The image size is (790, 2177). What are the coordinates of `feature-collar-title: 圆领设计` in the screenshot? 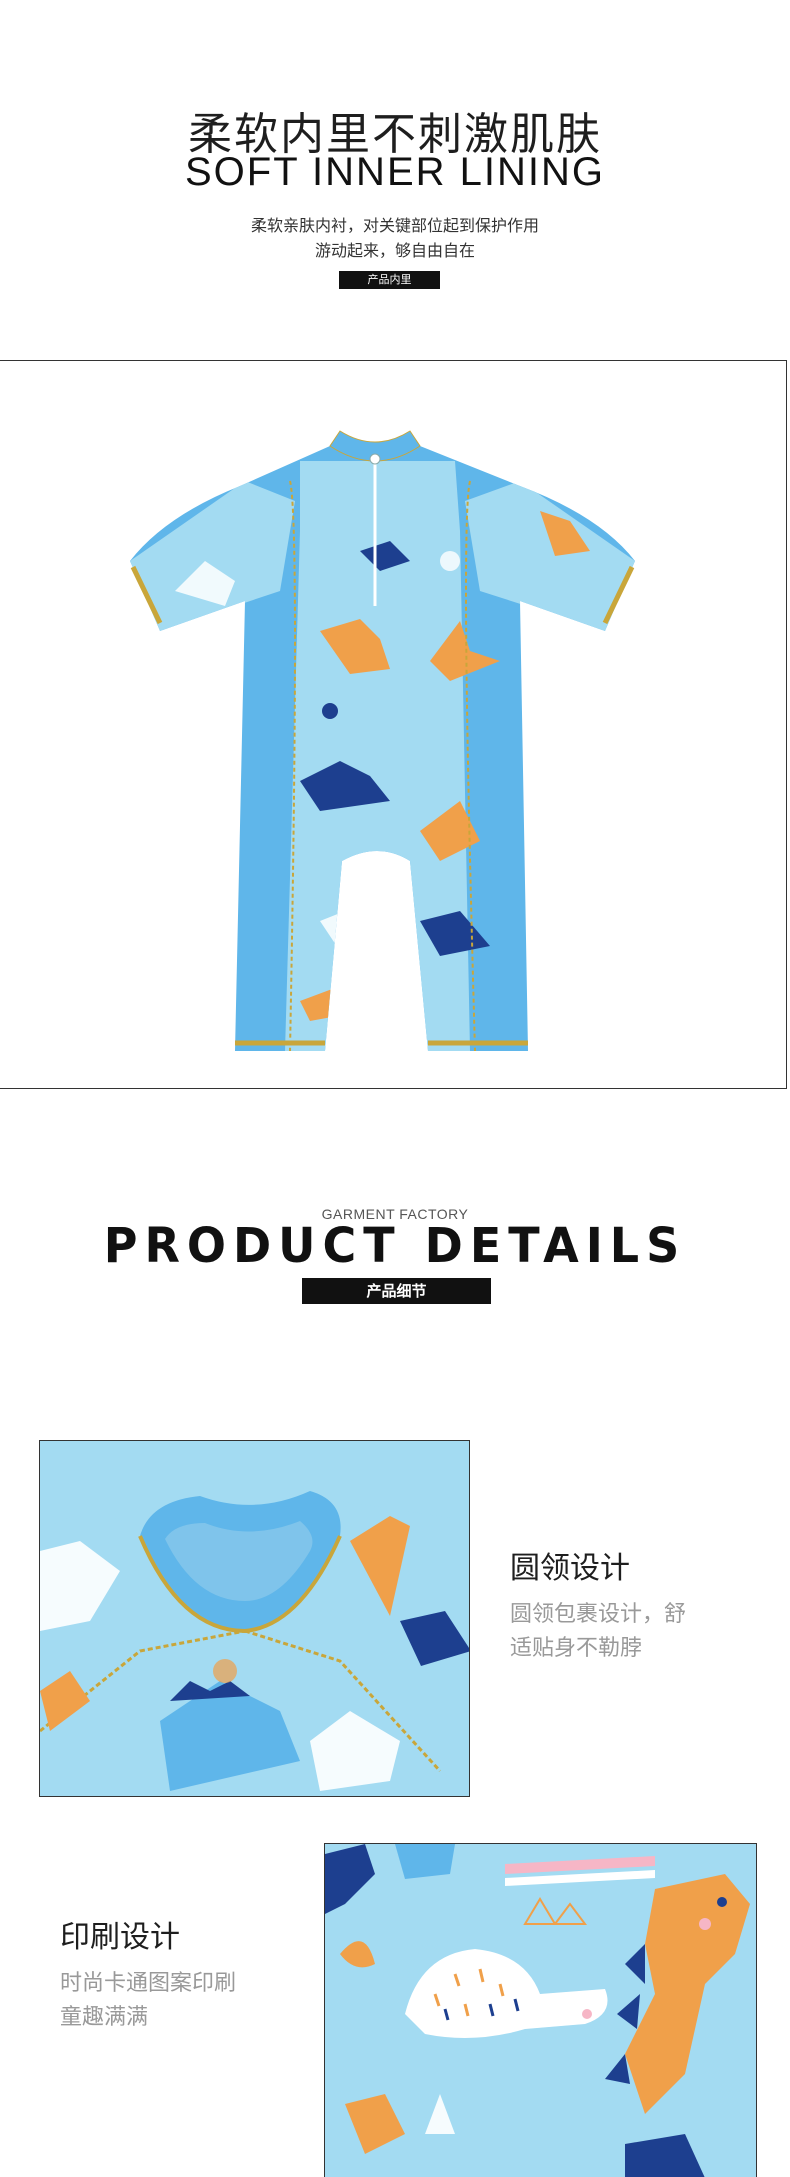 It's located at (570, 1568).